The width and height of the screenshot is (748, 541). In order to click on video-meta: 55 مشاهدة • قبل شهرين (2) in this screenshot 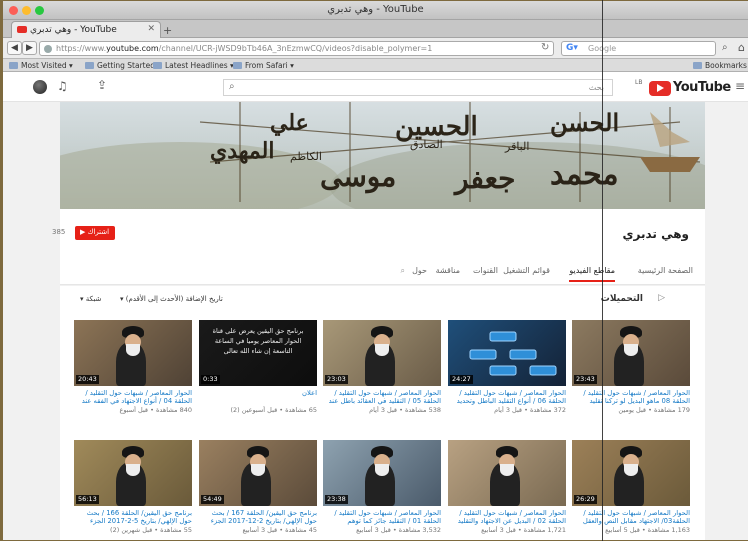, I will do `click(151, 530)`.